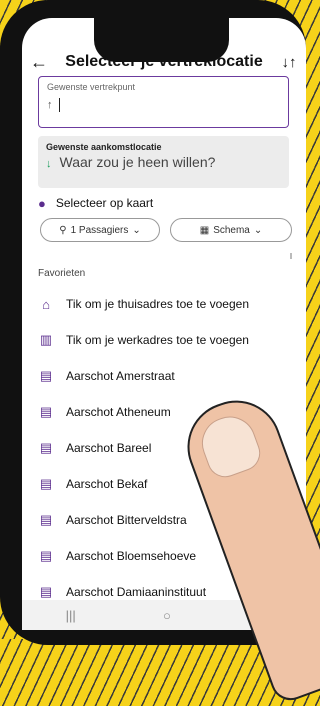 The height and width of the screenshot is (706, 320). Describe the element at coordinates (109, 448) in the screenshot. I see `list-item-label: Aarschot Bareel` at that location.